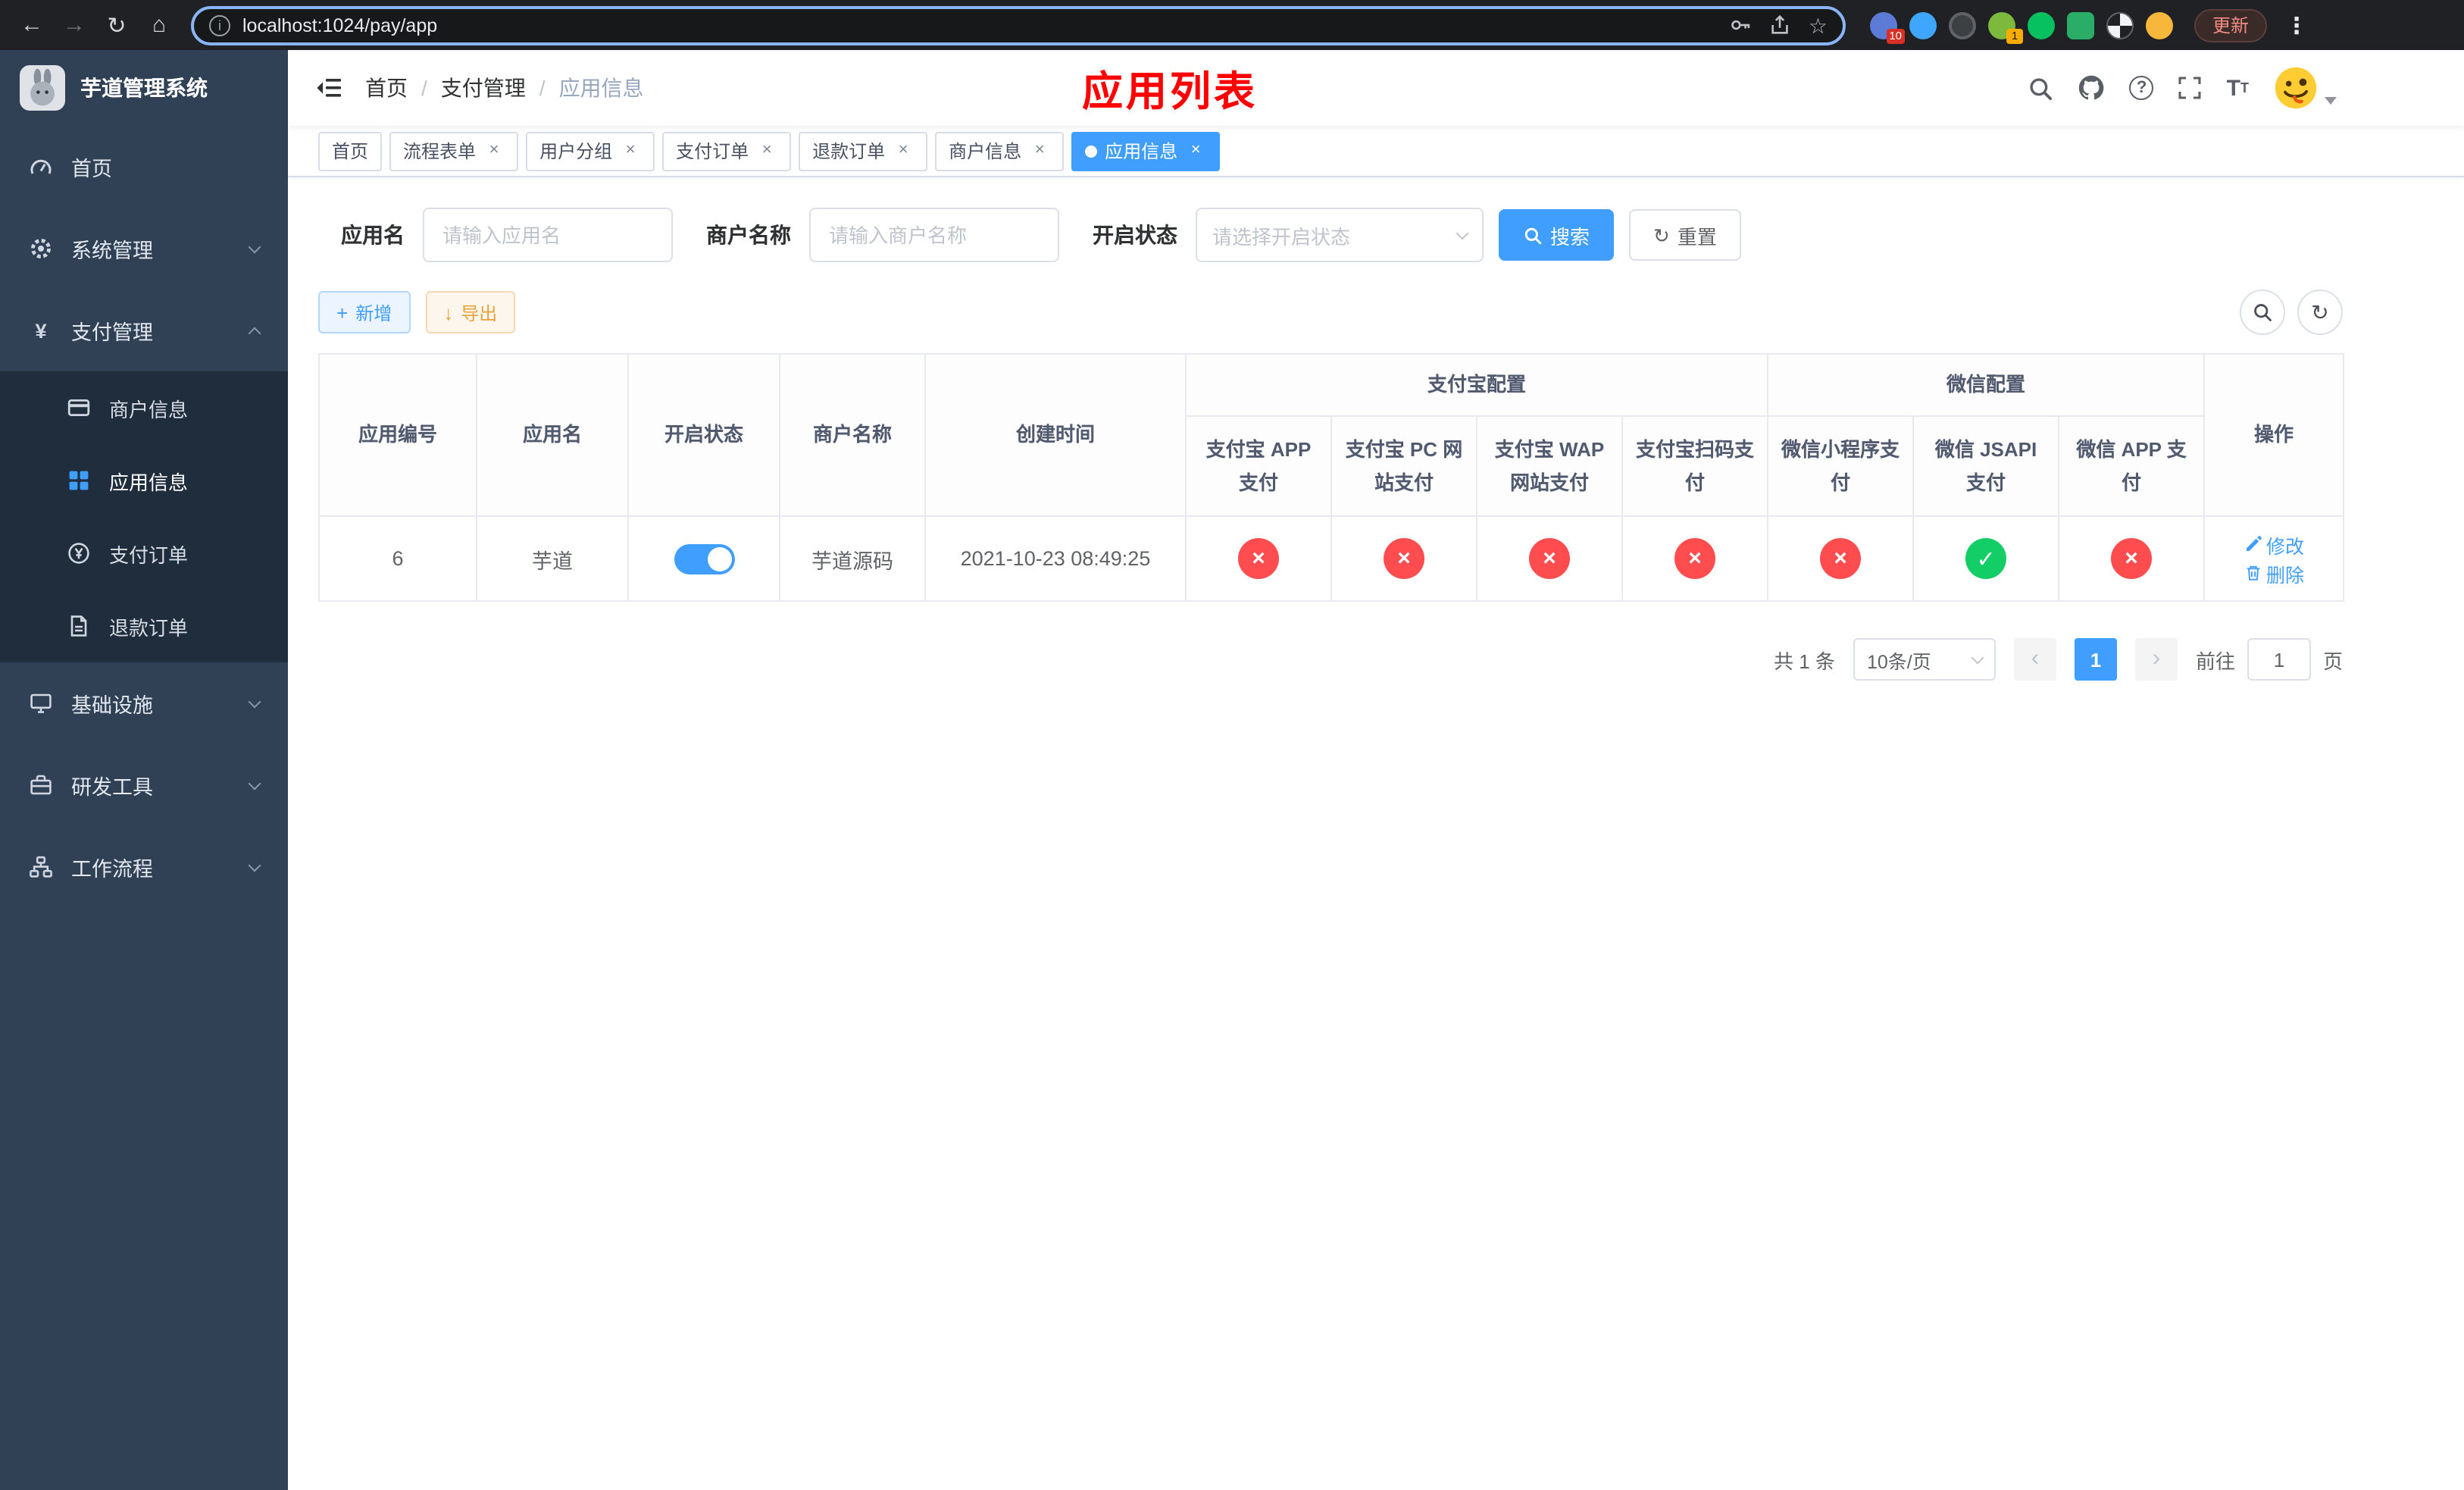 This screenshot has height=1490, width=2464. Describe the element at coordinates (590, 151) in the screenshot. I see `tab-user-group: 用户分组 ×` at that location.